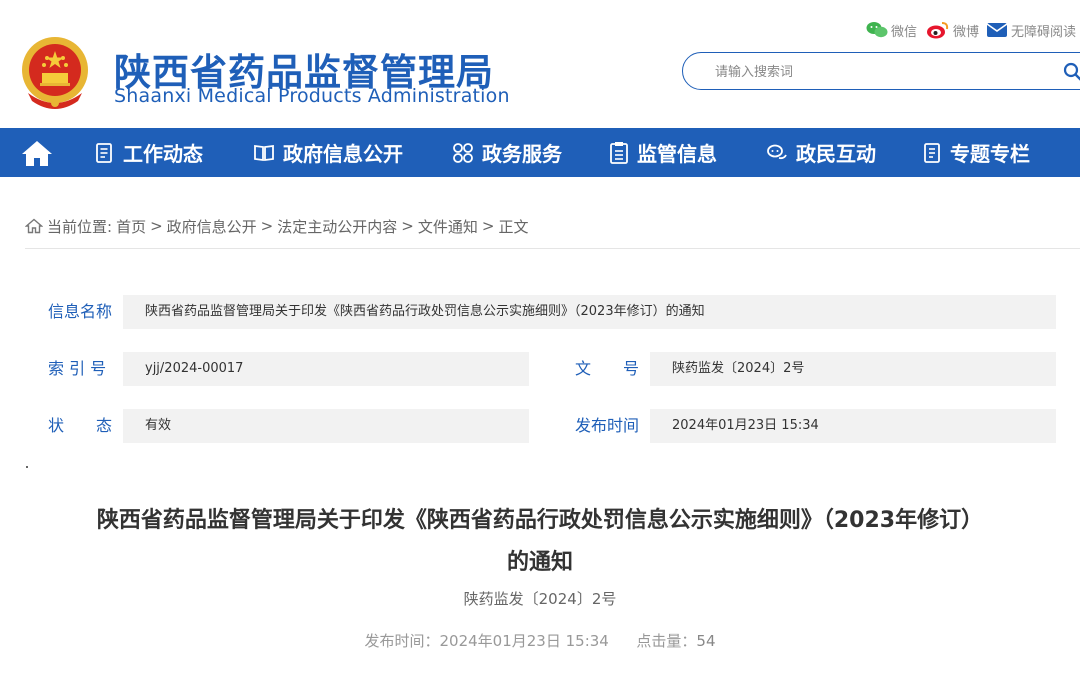 The width and height of the screenshot is (1080, 684). Describe the element at coordinates (904, 32) in the screenshot. I see `wechat-label: 微信` at that location.